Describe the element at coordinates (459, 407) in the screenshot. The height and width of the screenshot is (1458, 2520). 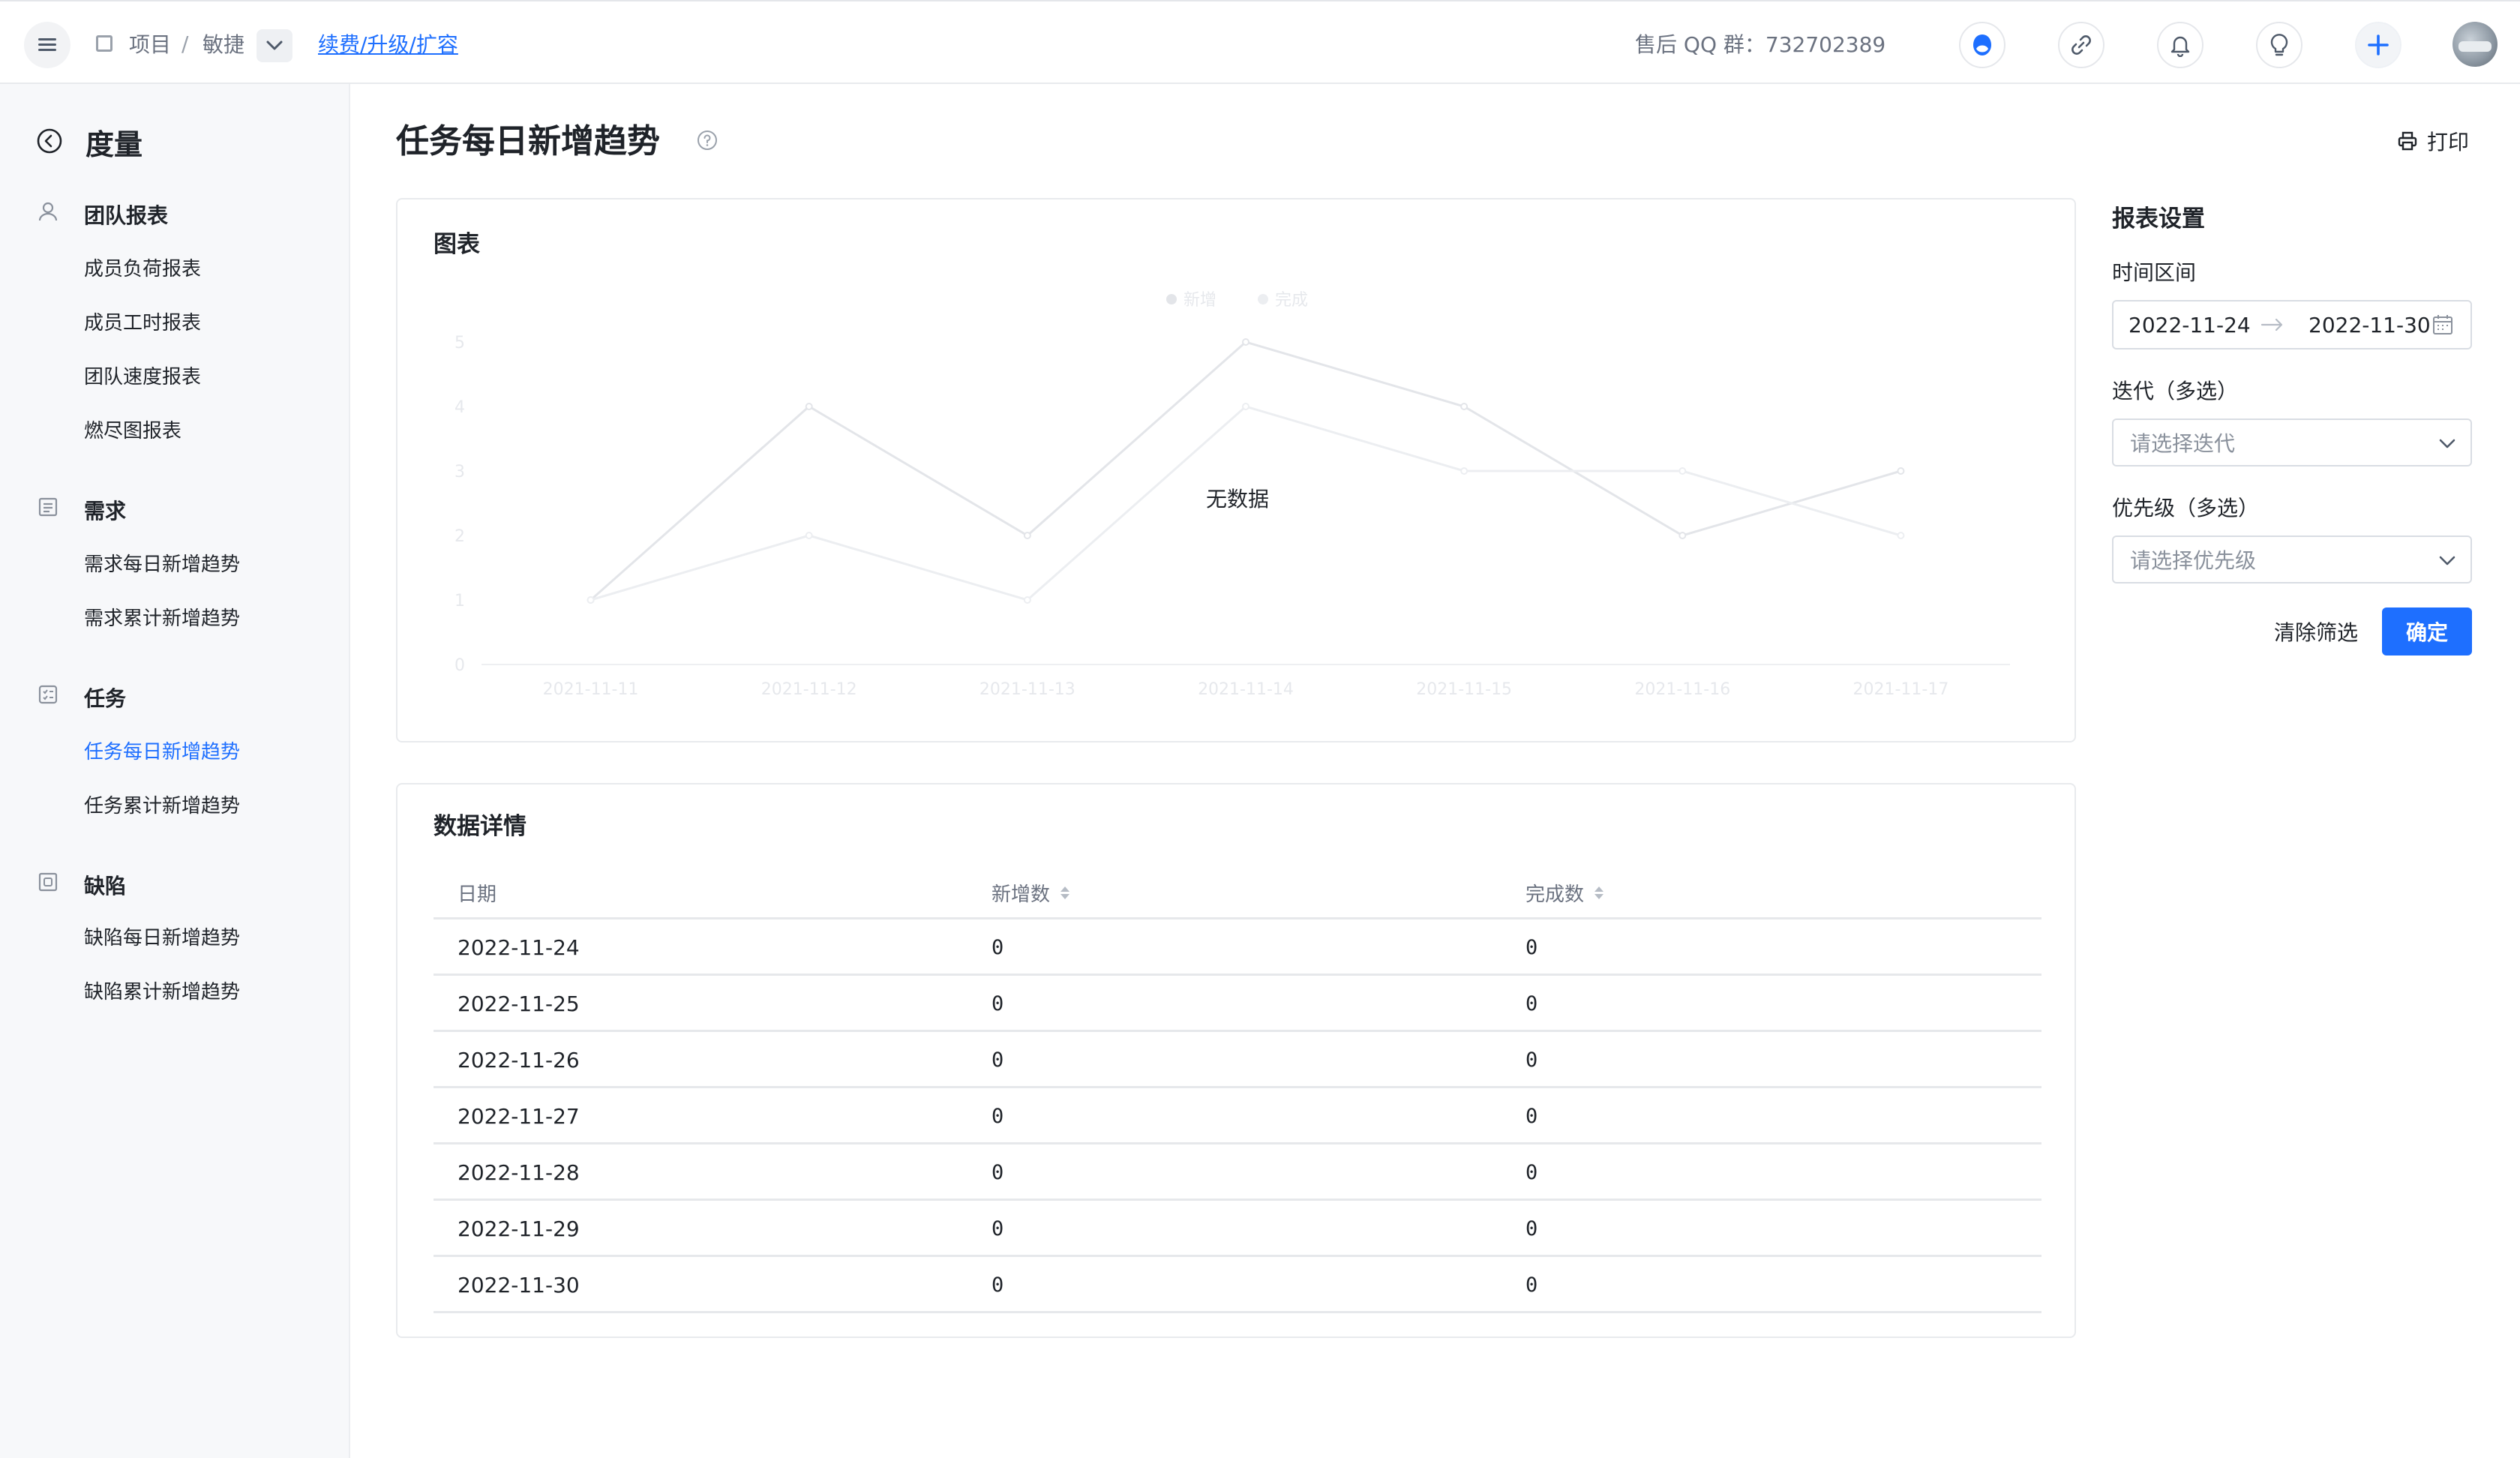
I see `y-tick-label: 4` at that location.